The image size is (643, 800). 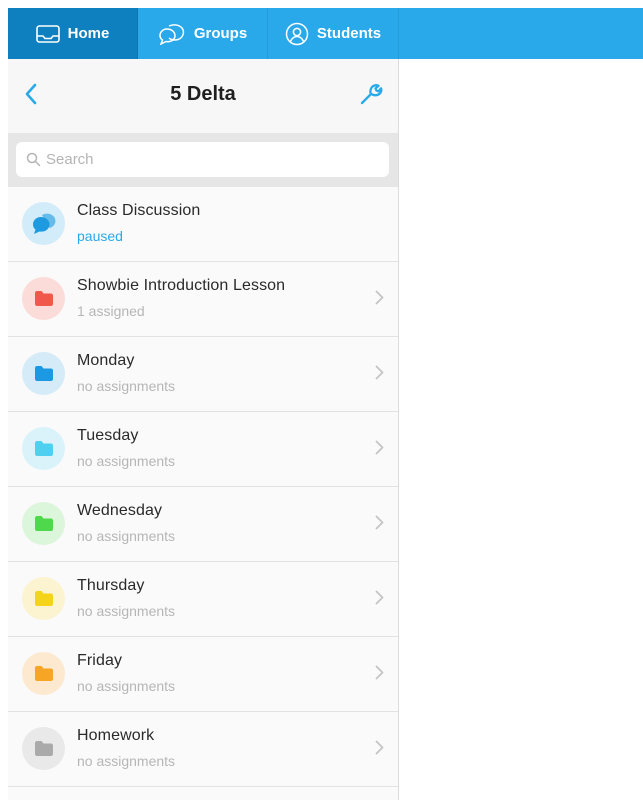 What do you see at coordinates (349, 33) in the screenshot?
I see `tab-students-label: Students` at bounding box center [349, 33].